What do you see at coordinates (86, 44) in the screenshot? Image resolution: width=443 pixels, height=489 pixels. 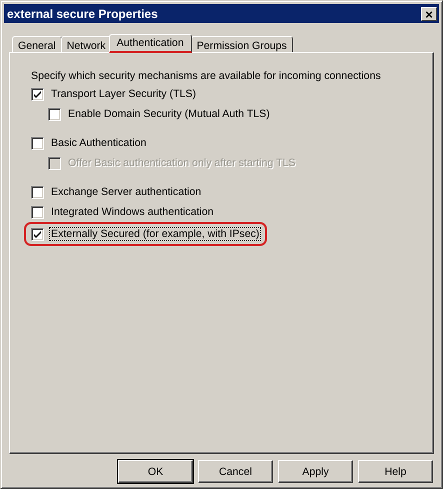 I see `tab: Network` at bounding box center [86, 44].